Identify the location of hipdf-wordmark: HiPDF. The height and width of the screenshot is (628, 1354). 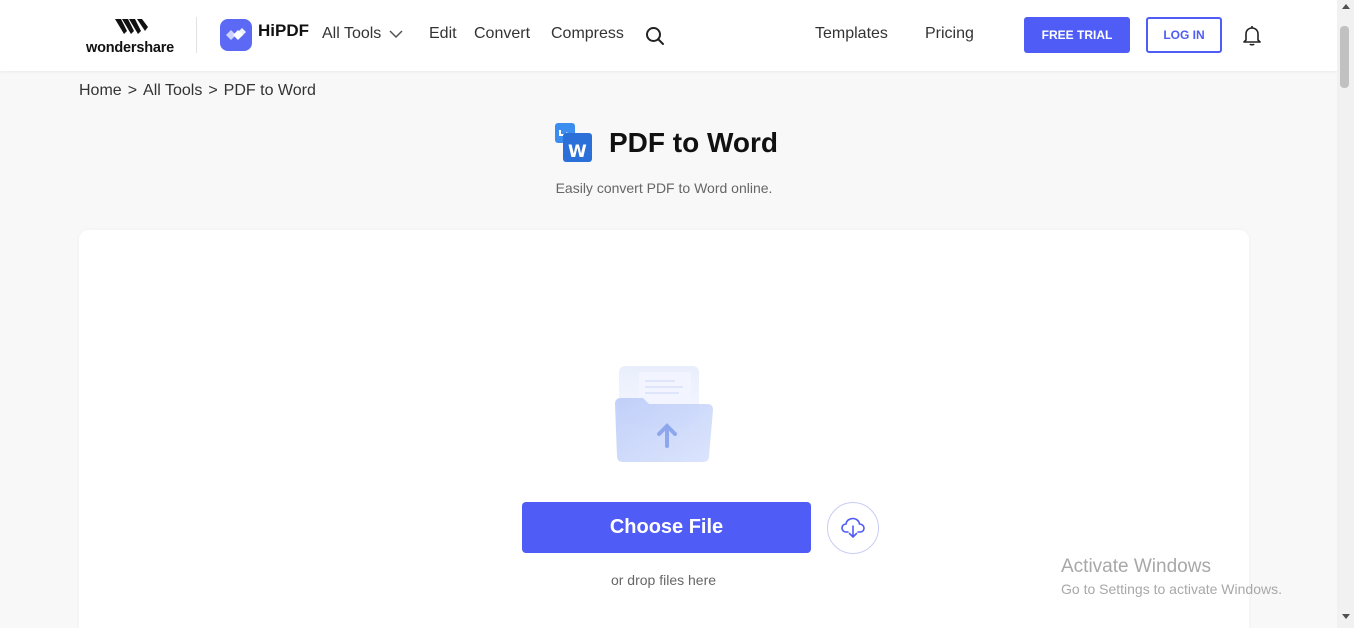
(283, 30).